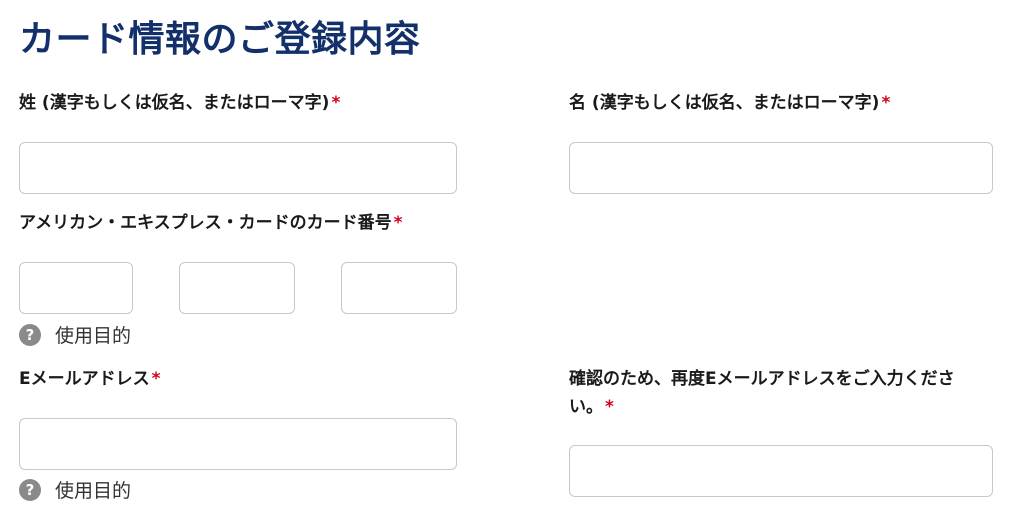 The height and width of the screenshot is (532, 1024). Describe the element at coordinates (205, 223) in the screenshot. I see `card-number-label-text: アメリカン・エキスプレス・カードのカード番号` at that location.